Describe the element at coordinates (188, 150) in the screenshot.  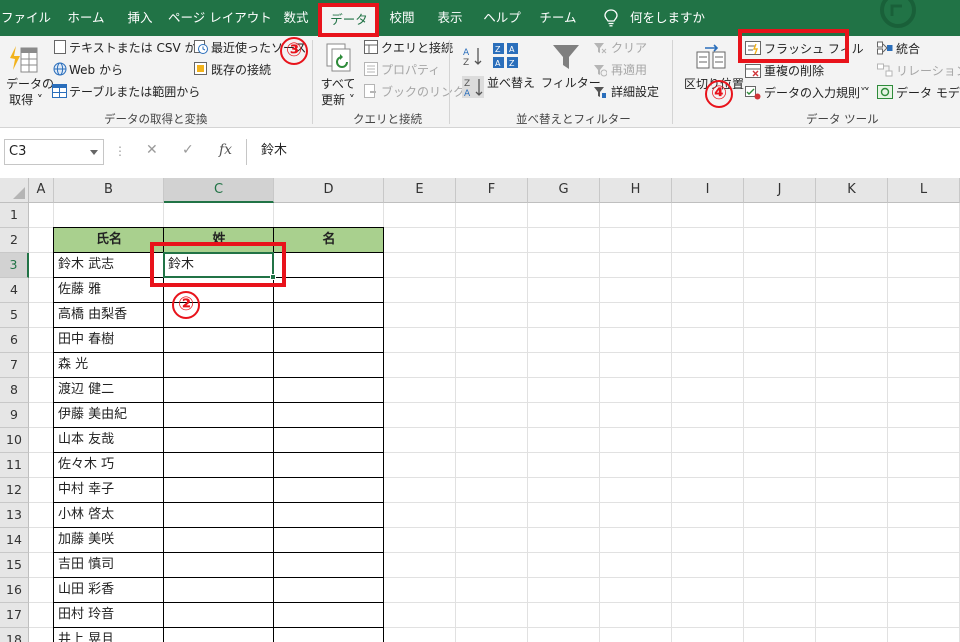
I see `enter-icon: ✓` at that location.